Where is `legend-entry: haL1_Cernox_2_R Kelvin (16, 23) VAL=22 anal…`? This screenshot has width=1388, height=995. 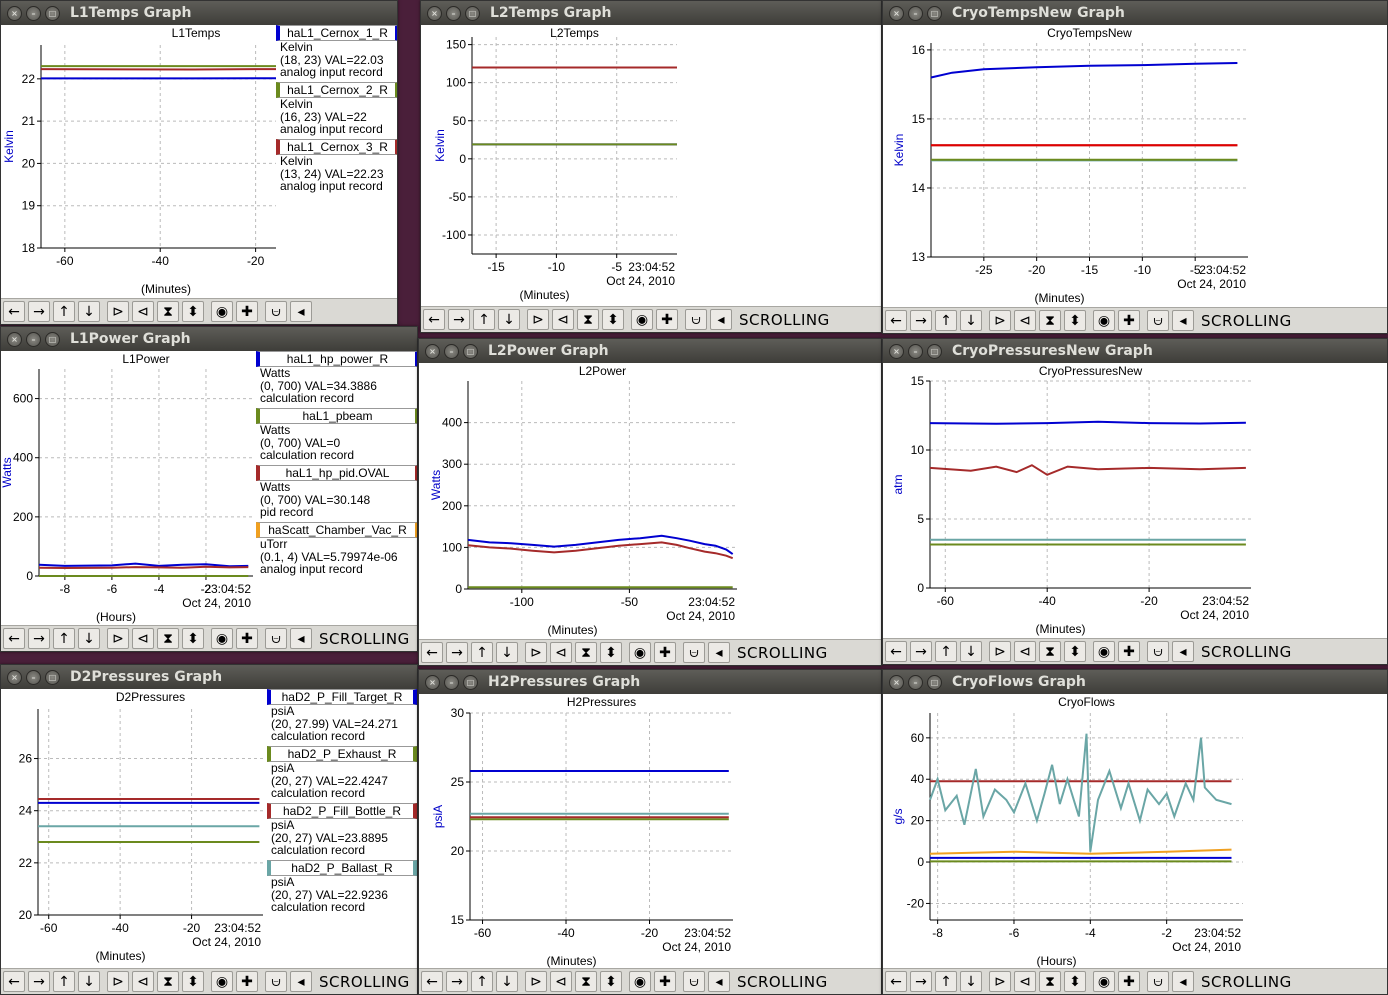 legend-entry: haL1_Cernox_2_R Kelvin (16, 23) VAL=22 anal… is located at coordinates (336, 110).